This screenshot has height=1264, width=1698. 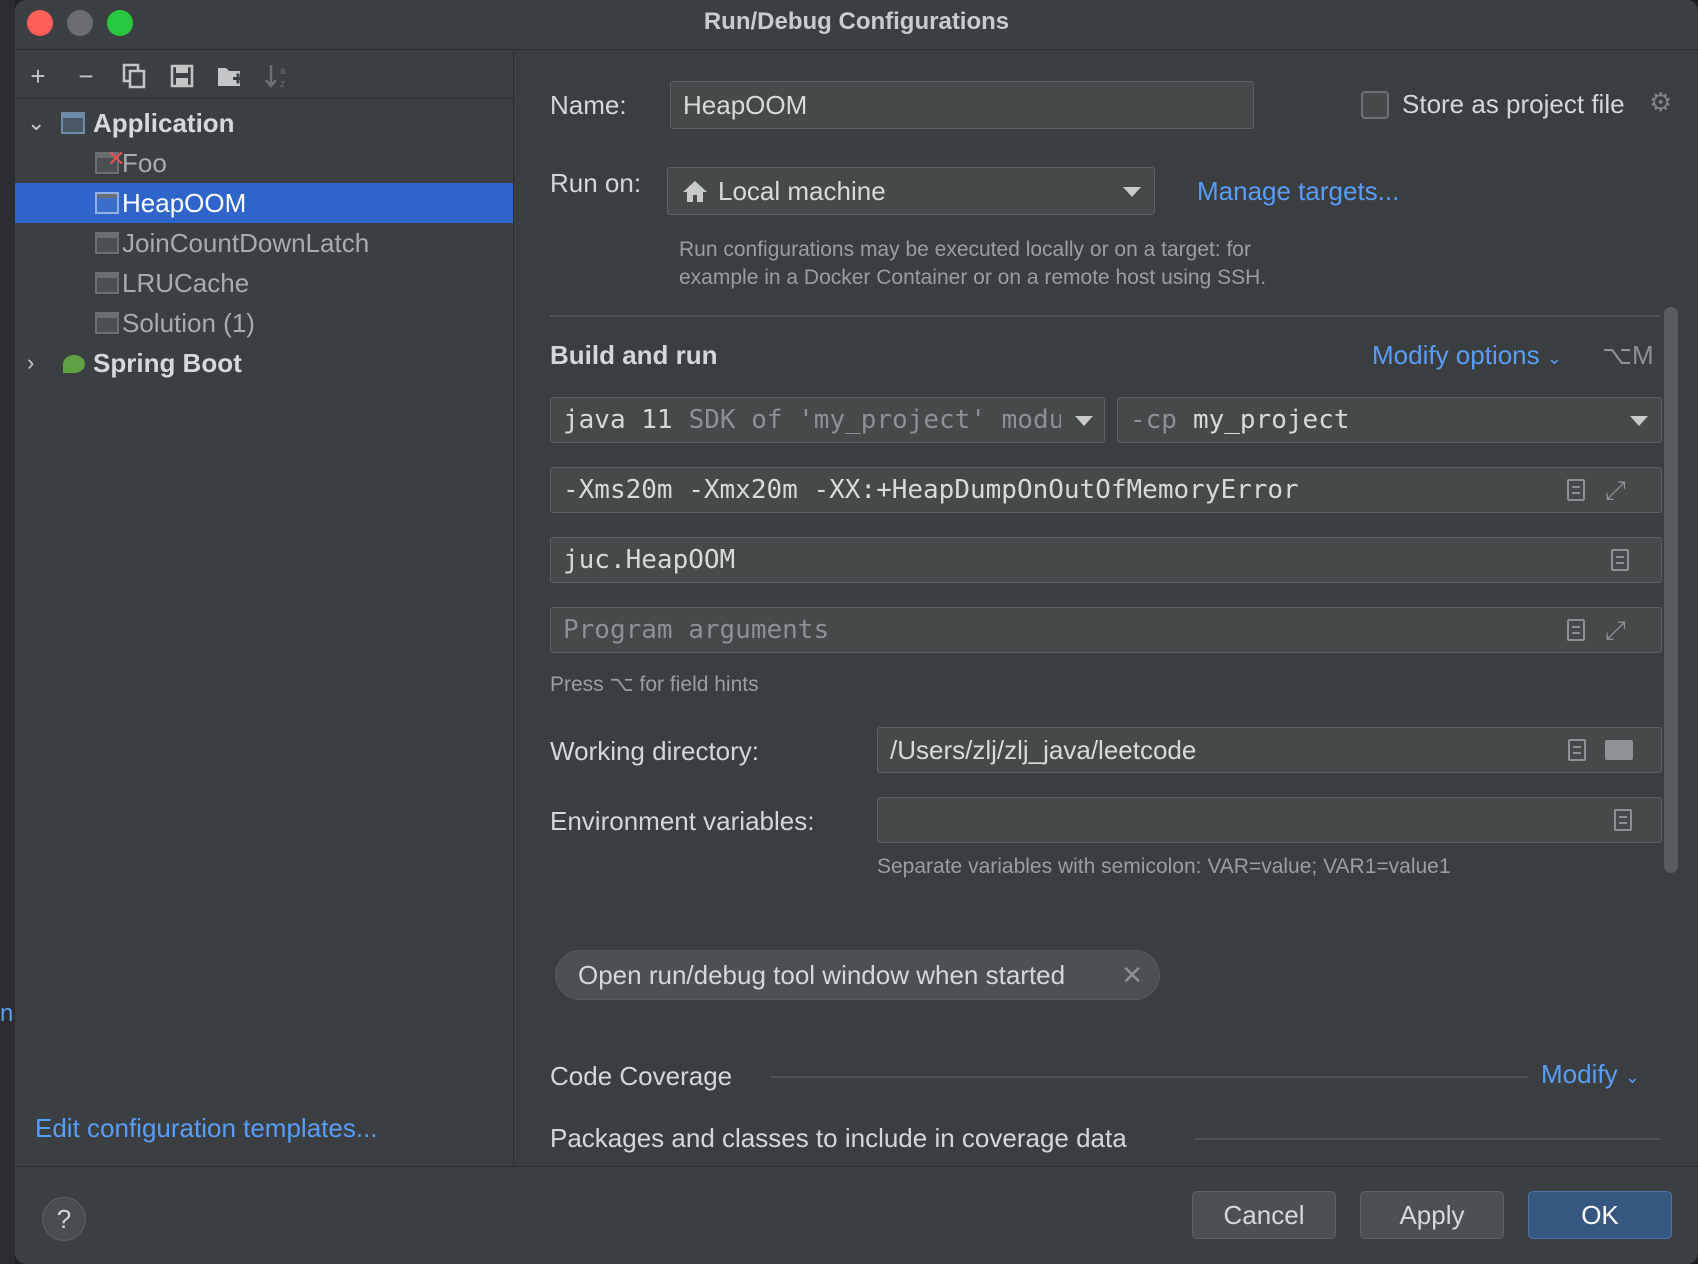 I want to click on dialog-footer: ? Cancel Apply OK, so click(x=856, y=1215).